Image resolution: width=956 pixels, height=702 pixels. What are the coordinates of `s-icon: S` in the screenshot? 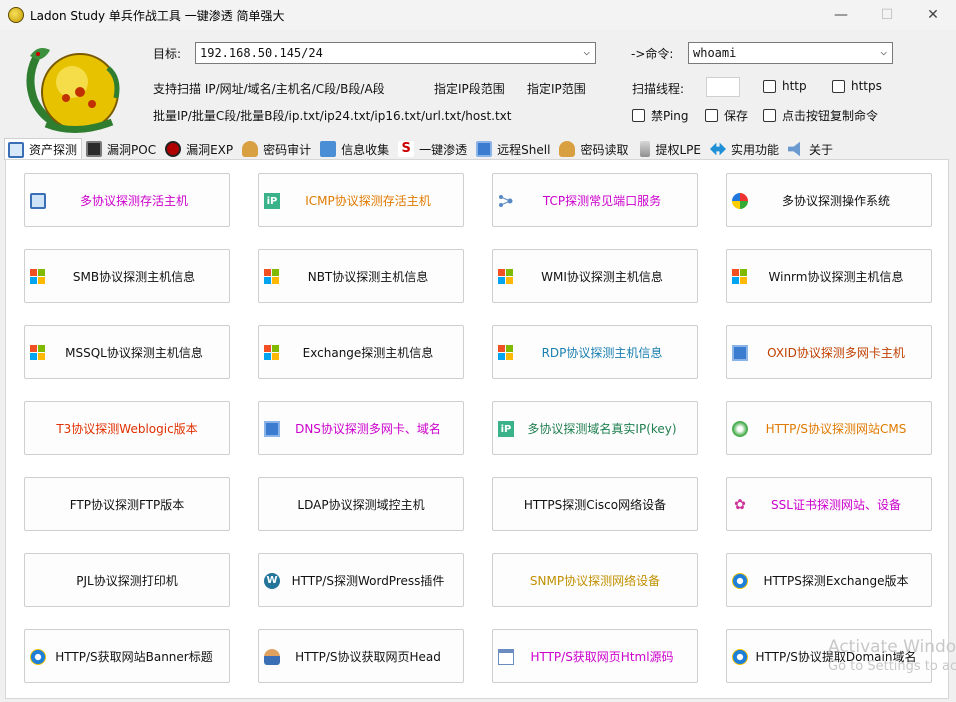 It's located at (406, 149).